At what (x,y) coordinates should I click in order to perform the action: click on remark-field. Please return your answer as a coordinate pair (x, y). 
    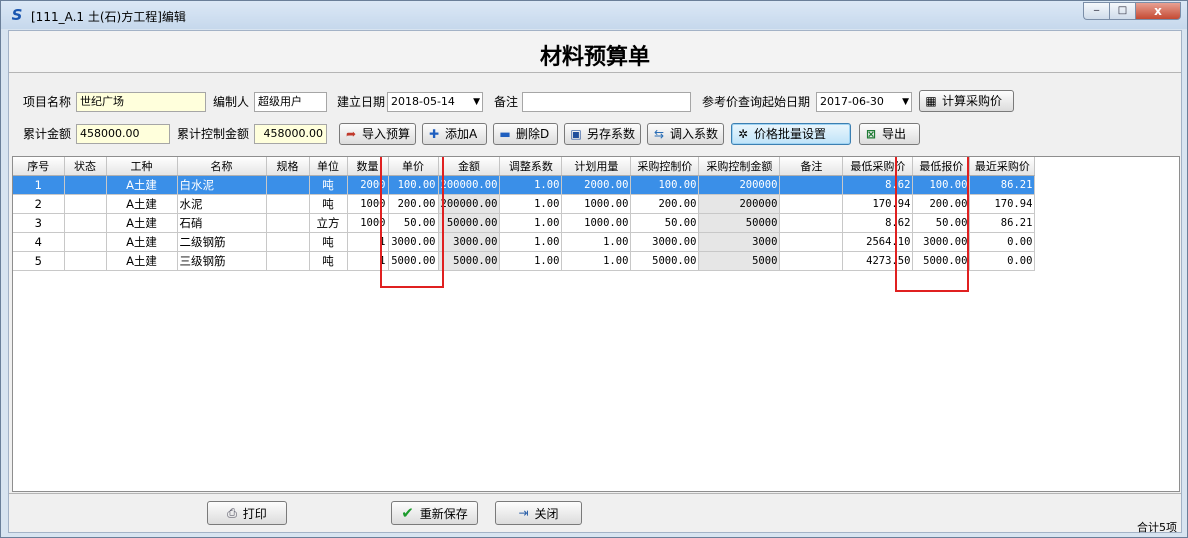
    Looking at the image, I should click on (606, 102).